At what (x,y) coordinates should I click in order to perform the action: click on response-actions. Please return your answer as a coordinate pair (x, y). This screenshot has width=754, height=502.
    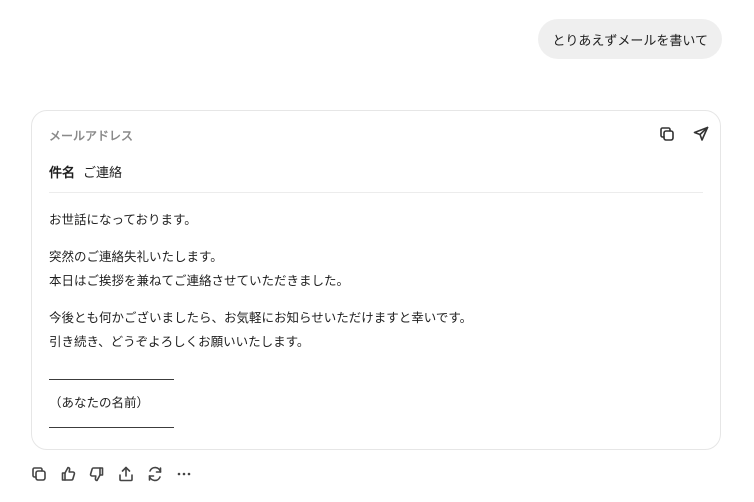
    Looking at the image, I should click on (111, 474).